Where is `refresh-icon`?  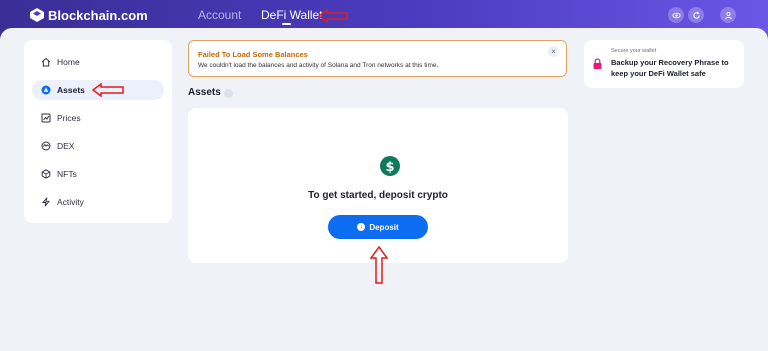
refresh-icon is located at coordinates (696, 15).